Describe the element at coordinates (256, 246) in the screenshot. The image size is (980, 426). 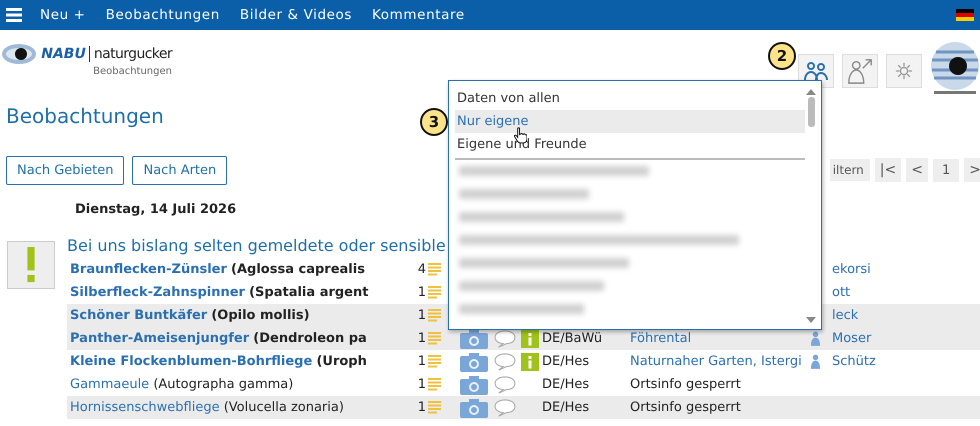
I see `section-heading: Bei uns bislang selten gemeldete oder sensible` at that location.